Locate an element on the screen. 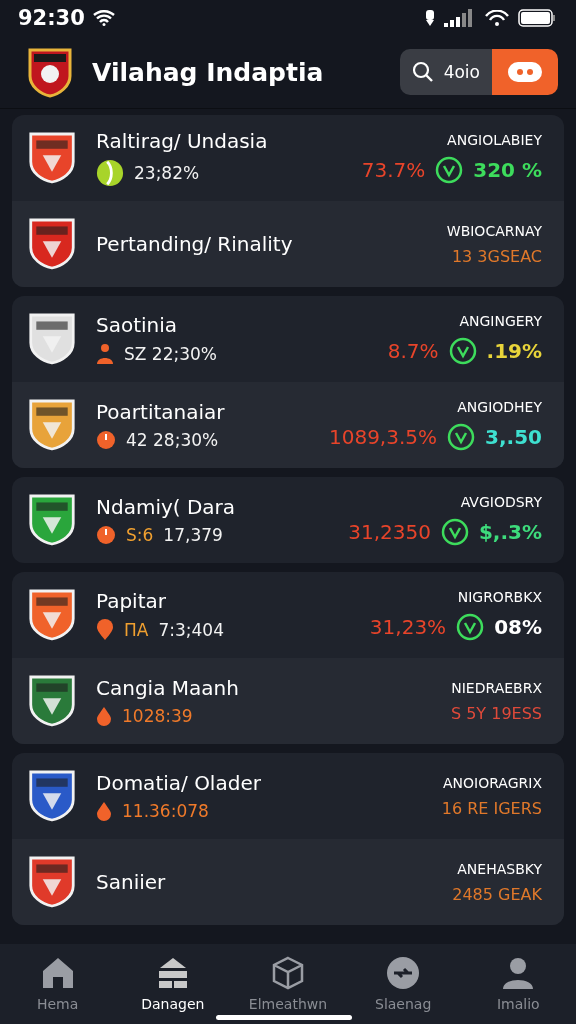 The width and height of the screenshot is (576, 1024). team-name: Papitar is located at coordinates (131, 601).